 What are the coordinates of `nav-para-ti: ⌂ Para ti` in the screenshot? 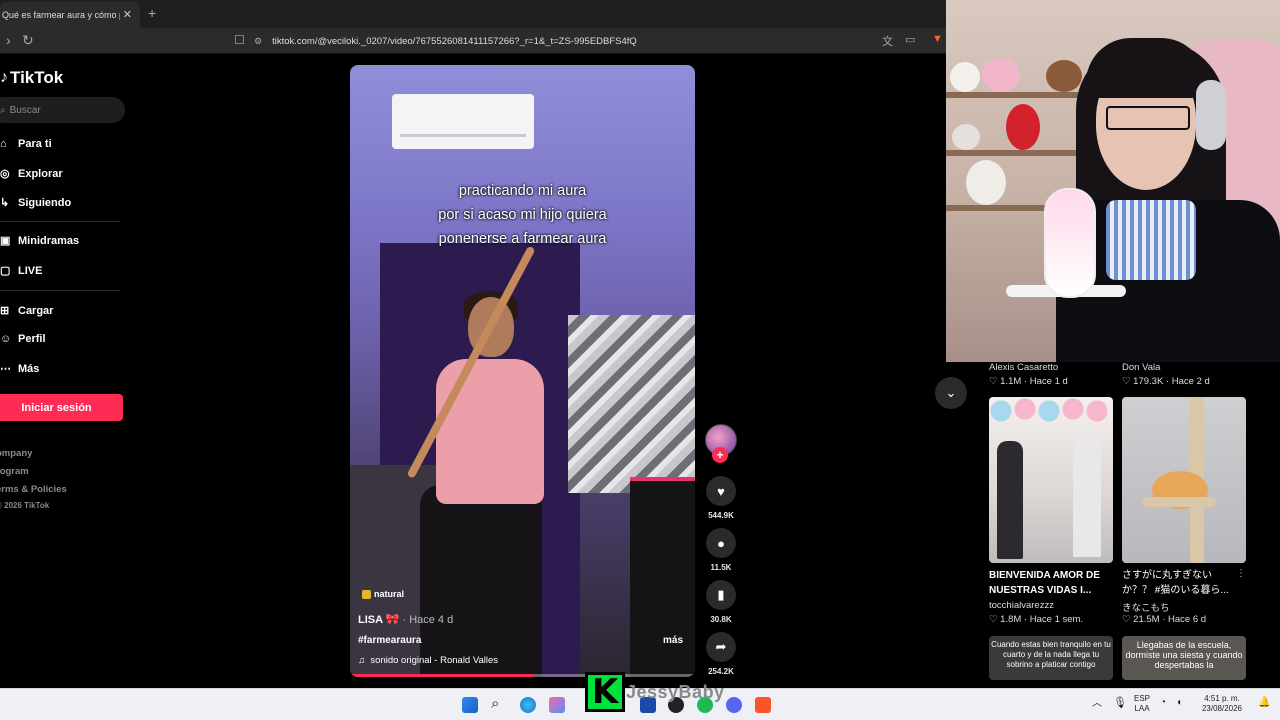 It's located at (26, 144).